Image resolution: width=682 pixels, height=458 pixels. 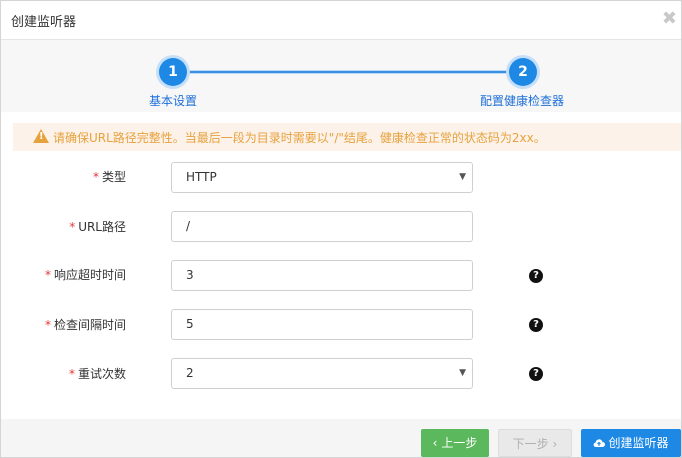 I want to click on dialog-footer: ‹ 上一步 下一步 › 创建监听器, so click(x=341, y=438).